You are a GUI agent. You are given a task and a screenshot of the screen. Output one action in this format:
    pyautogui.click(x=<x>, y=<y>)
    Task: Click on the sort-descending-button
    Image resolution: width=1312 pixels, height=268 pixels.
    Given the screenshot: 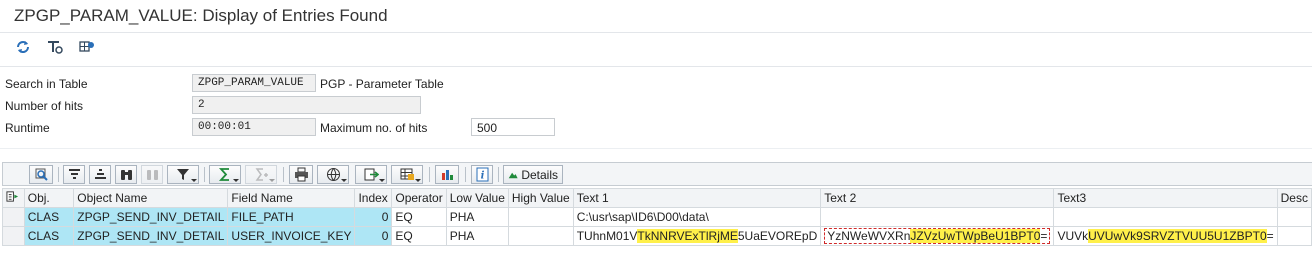 What is the action you would take?
    pyautogui.click(x=100, y=174)
    